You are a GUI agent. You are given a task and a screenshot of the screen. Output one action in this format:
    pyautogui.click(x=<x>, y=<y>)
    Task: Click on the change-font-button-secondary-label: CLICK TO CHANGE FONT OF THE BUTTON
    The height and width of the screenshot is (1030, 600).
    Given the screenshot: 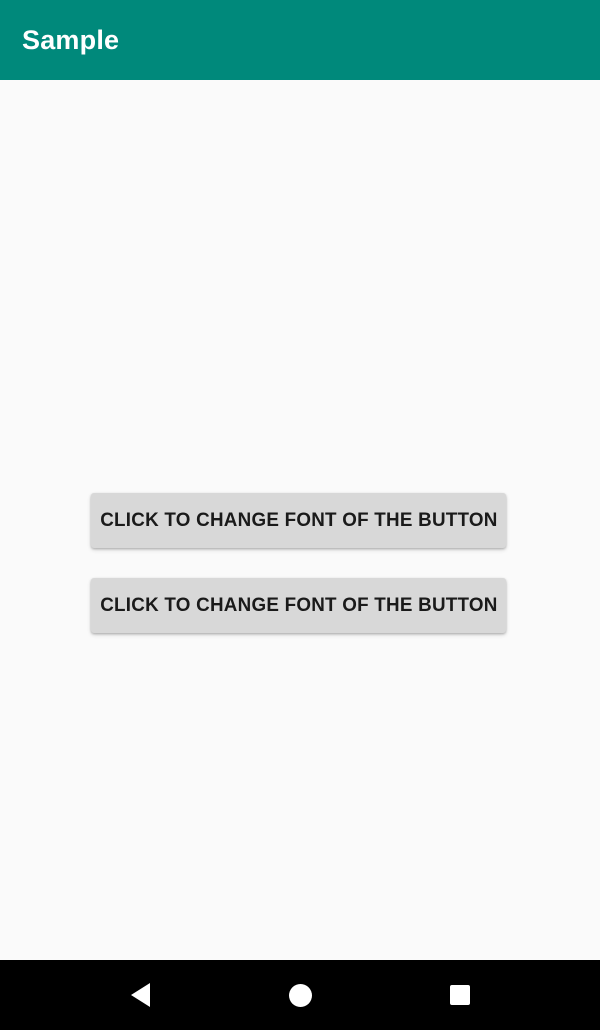 What is the action you would take?
    pyautogui.click(x=298, y=604)
    